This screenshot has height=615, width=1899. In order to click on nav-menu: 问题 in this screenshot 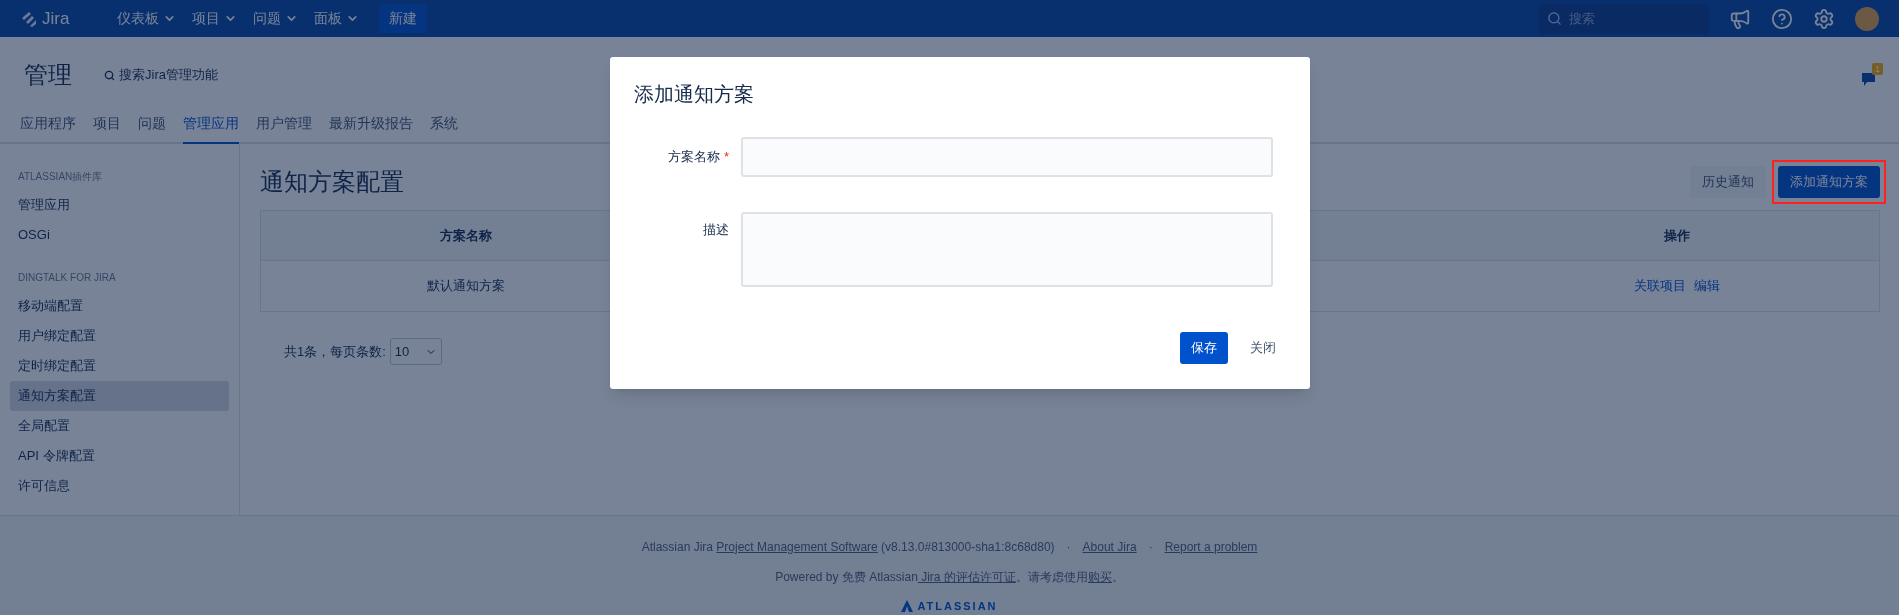, I will do `click(276, 18)`.